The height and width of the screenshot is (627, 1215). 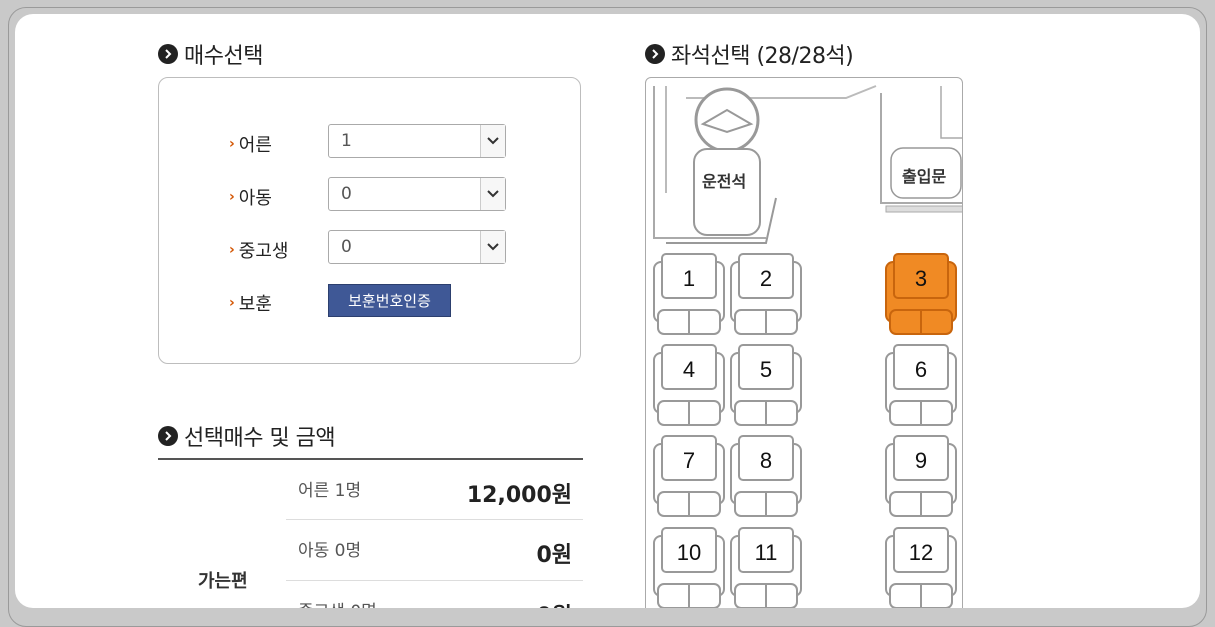 What do you see at coordinates (337, 602) in the screenshot?
I see `student-count-text: 중고생 0명` at bounding box center [337, 602].